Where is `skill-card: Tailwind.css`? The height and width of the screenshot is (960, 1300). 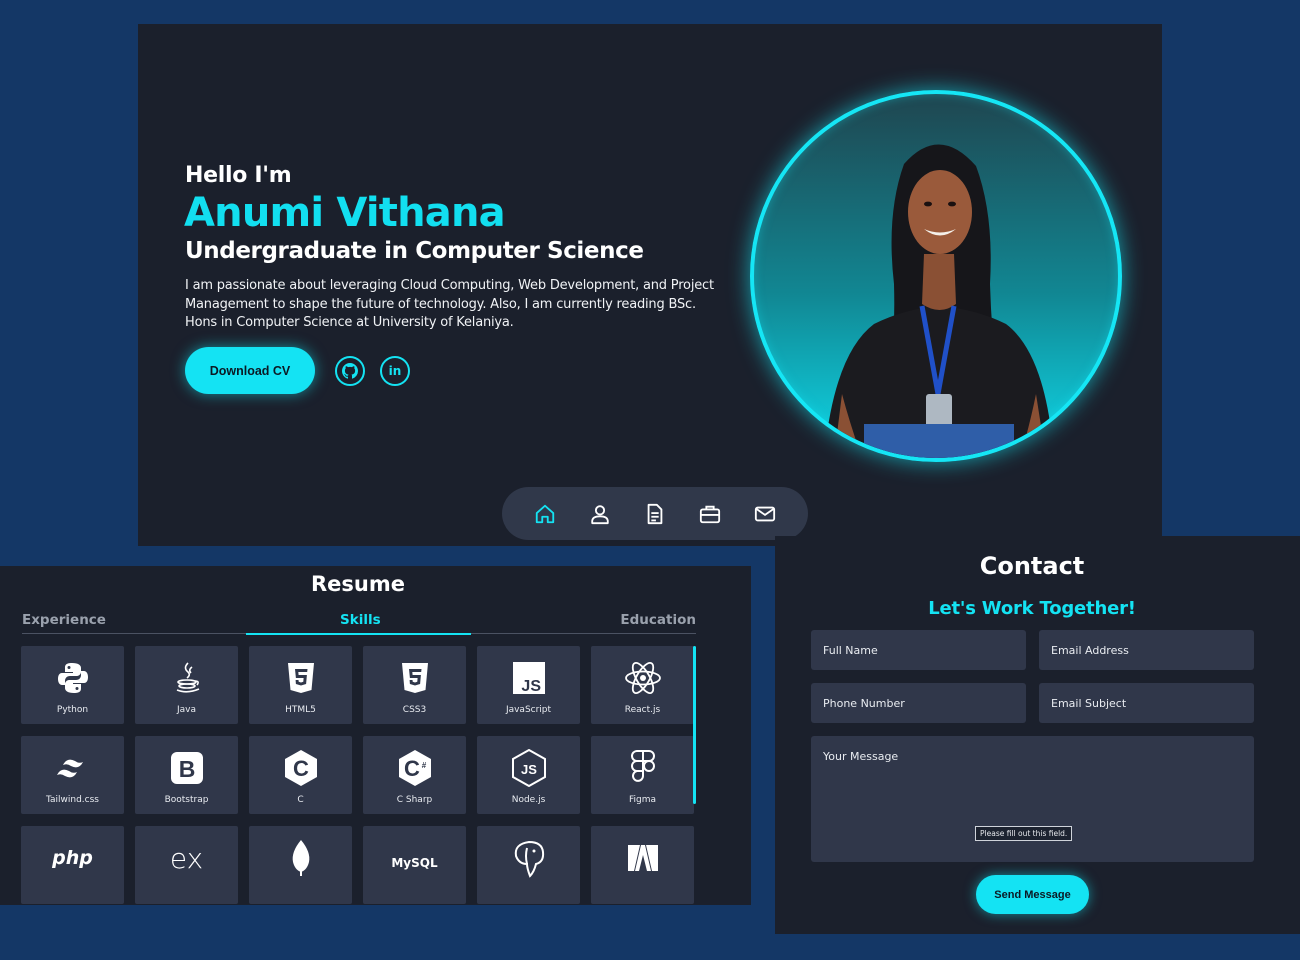 skill-card: Tailwind.css is located at coordinates (72, 775).